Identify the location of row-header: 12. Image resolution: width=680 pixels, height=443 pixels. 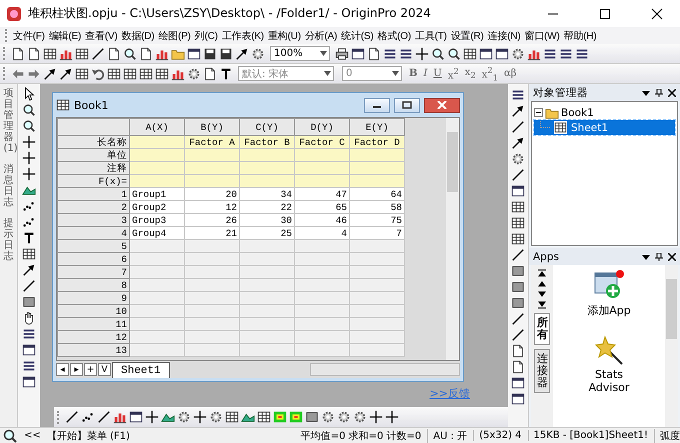
(94, 337).